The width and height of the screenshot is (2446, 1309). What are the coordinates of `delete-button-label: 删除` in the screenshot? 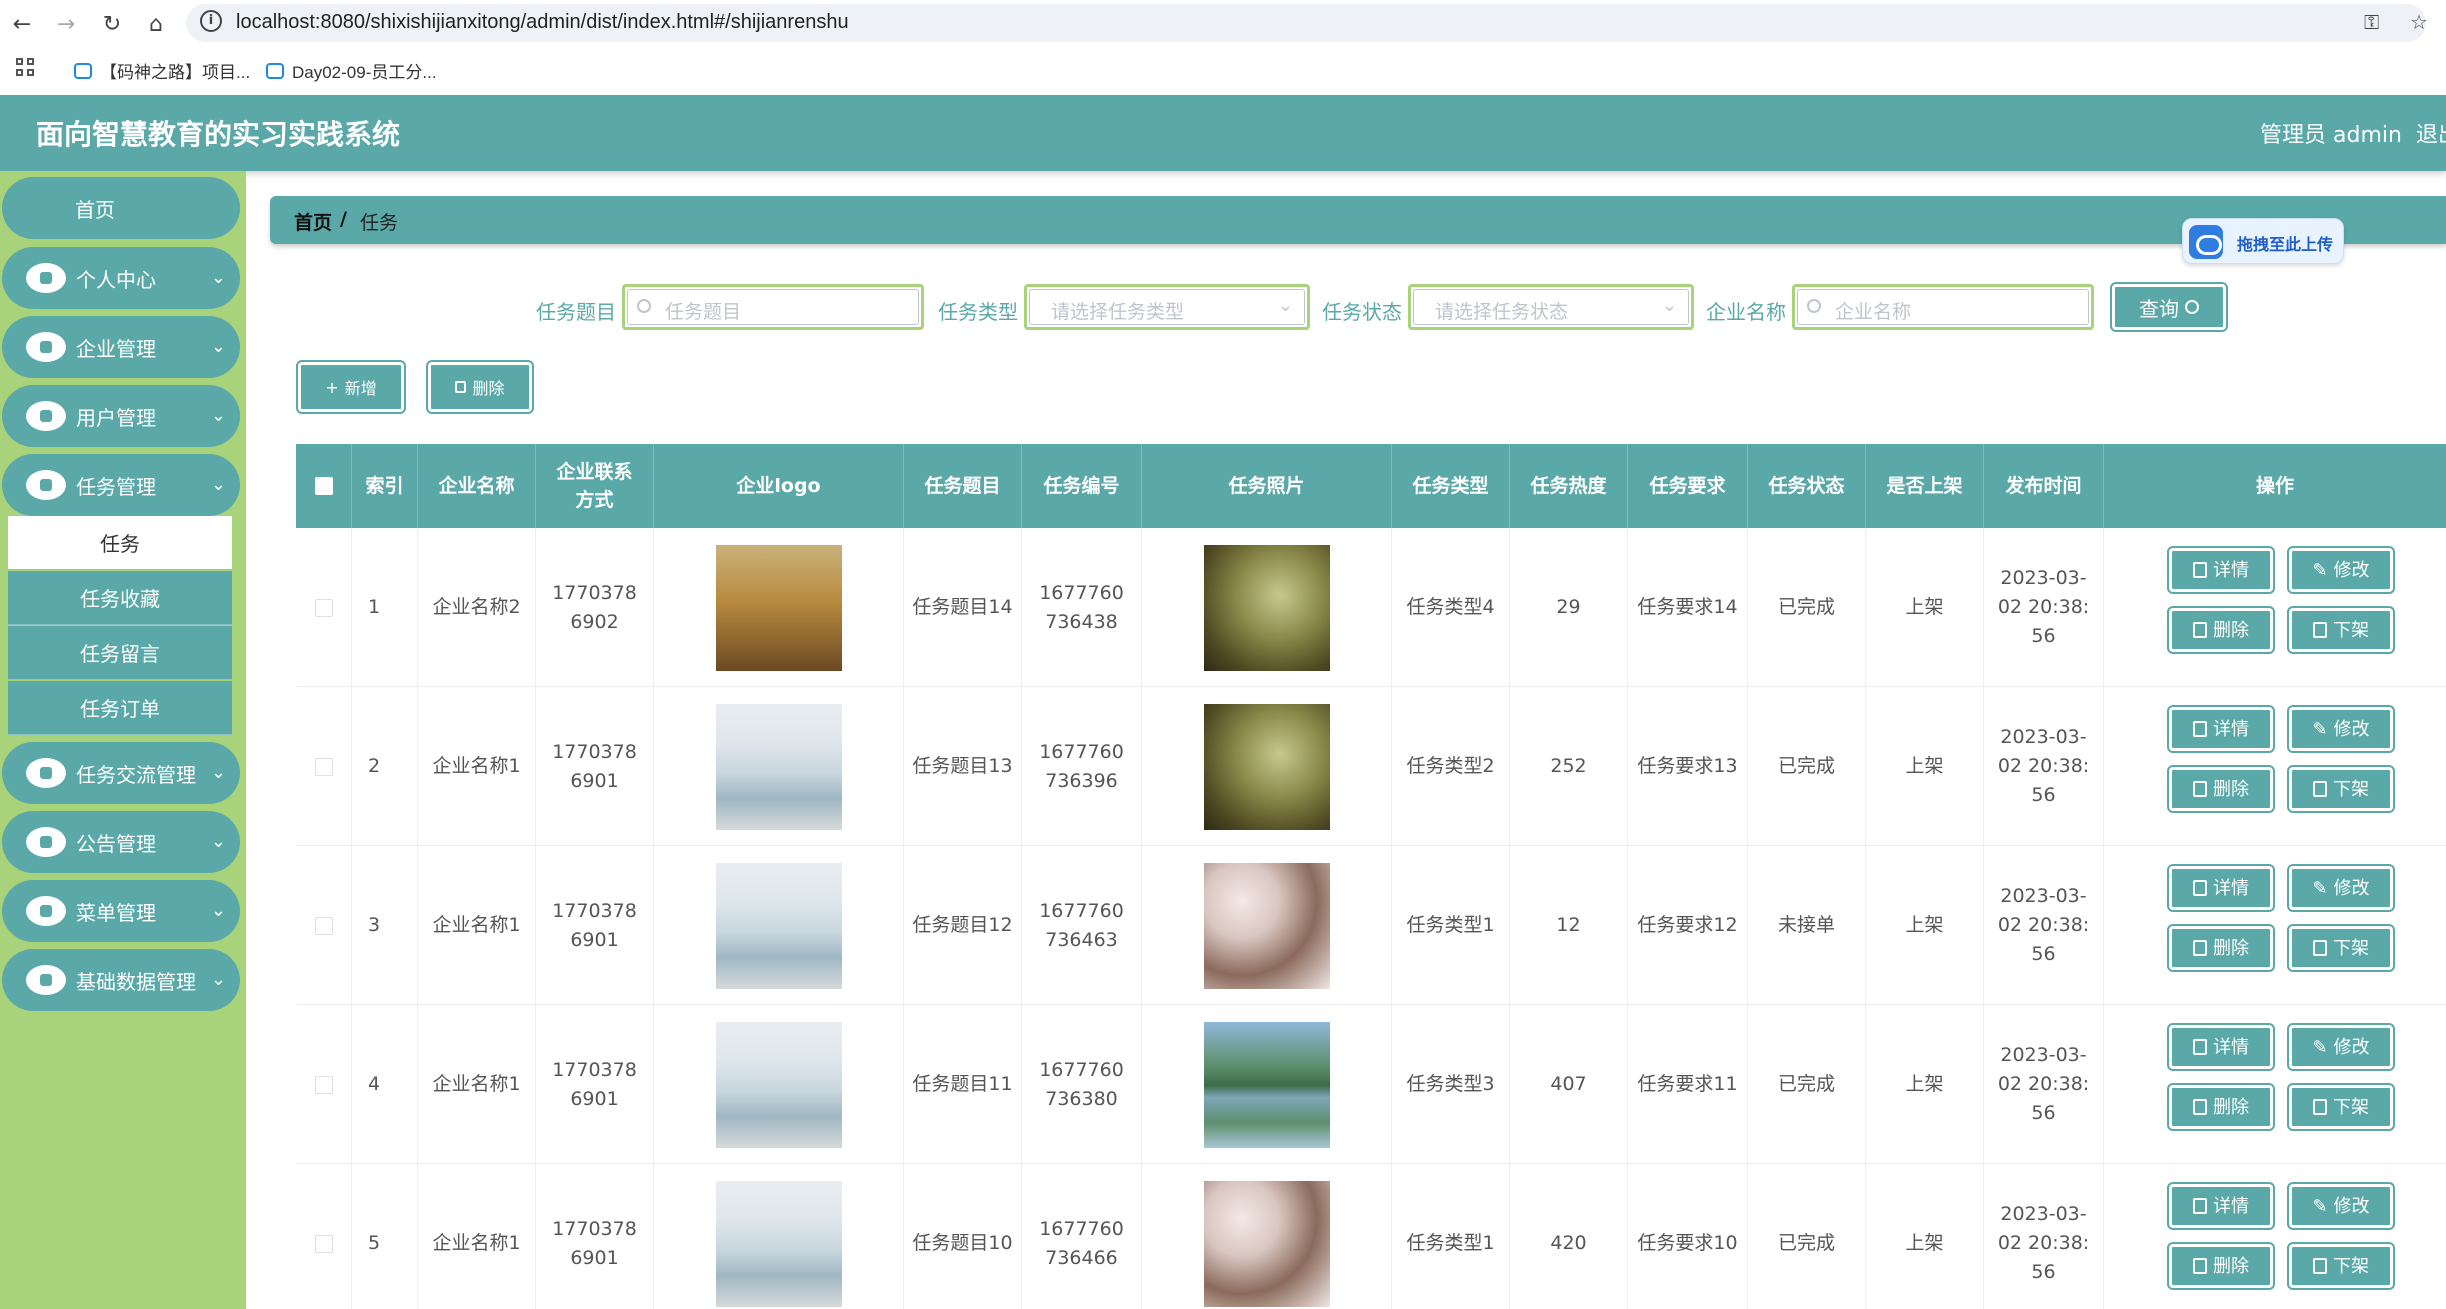 It's located at (2231, 948).